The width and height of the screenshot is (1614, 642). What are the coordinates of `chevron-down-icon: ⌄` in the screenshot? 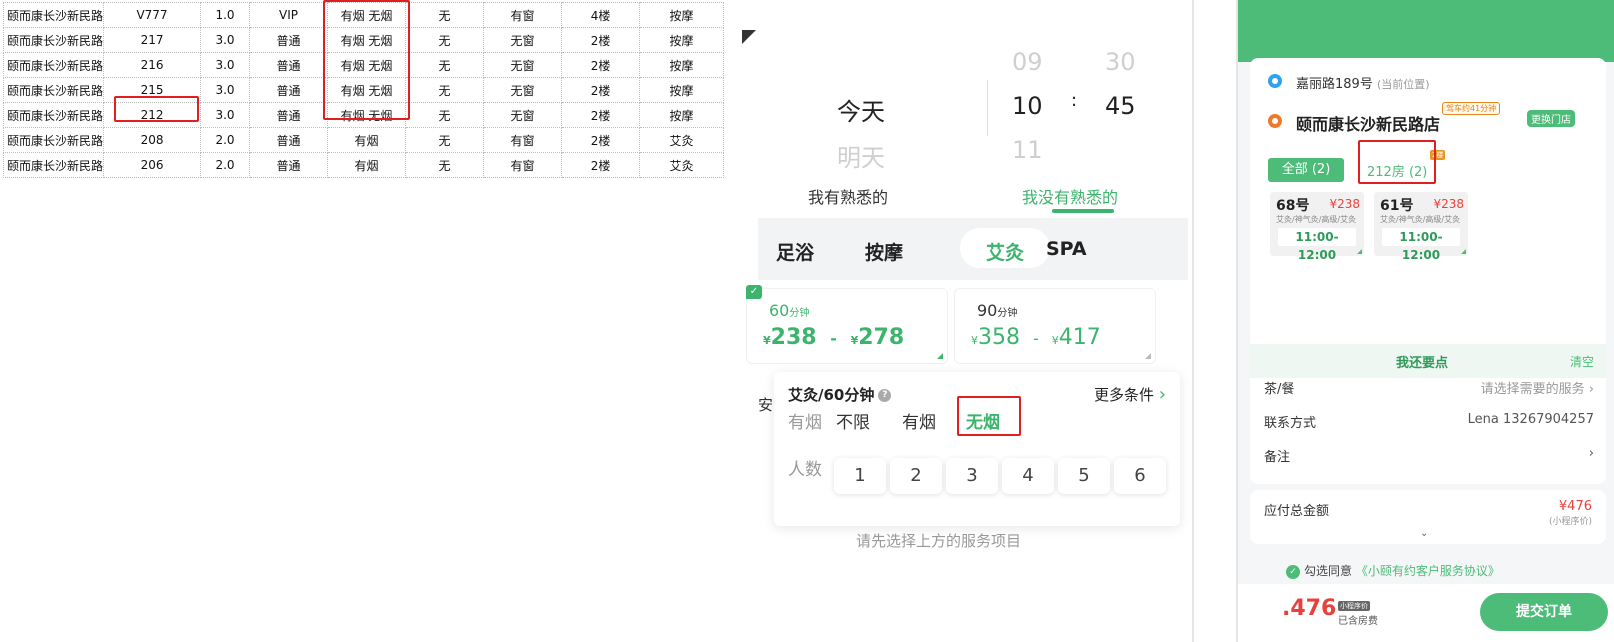 It's located at (1424, 533).